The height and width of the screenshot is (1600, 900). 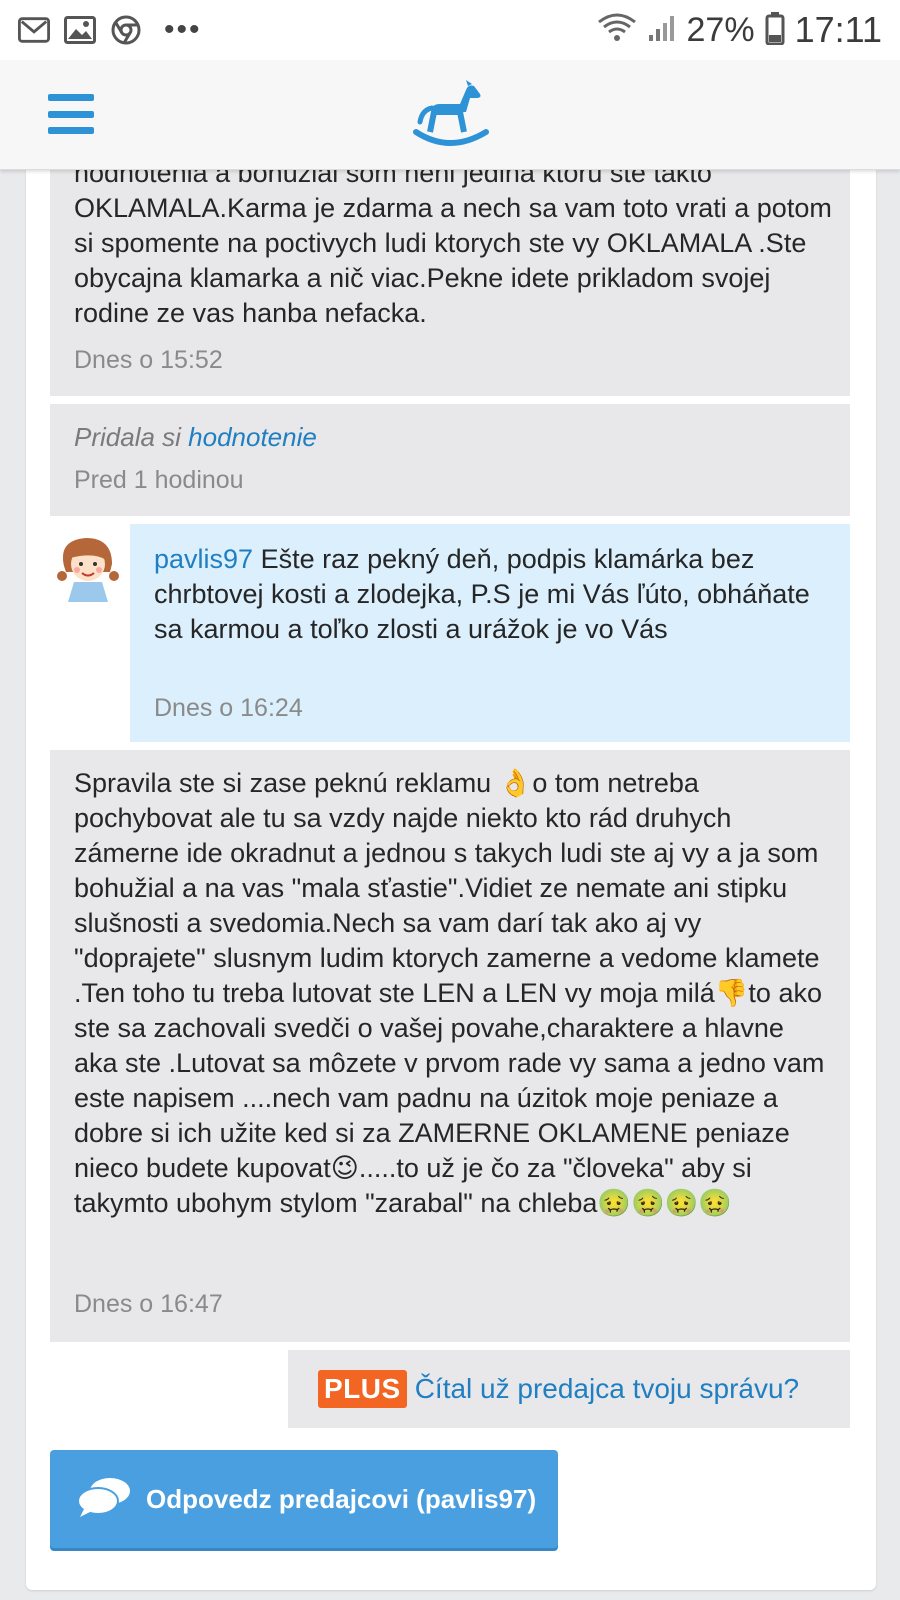 I want to click on more-dots-icon: •••, so click(x=183, y=29).